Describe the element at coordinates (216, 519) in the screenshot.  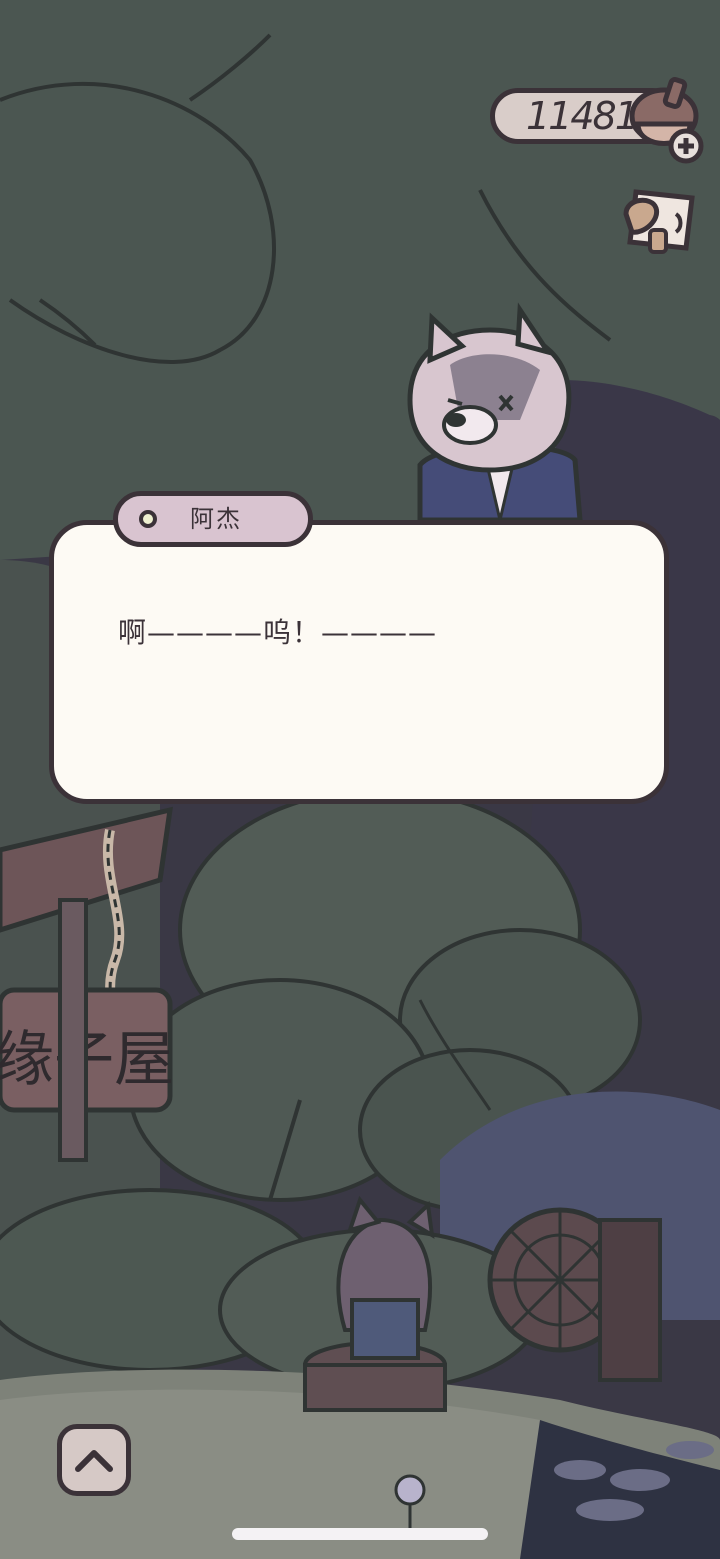
I see `speaker-name: 阿杰` at that location.